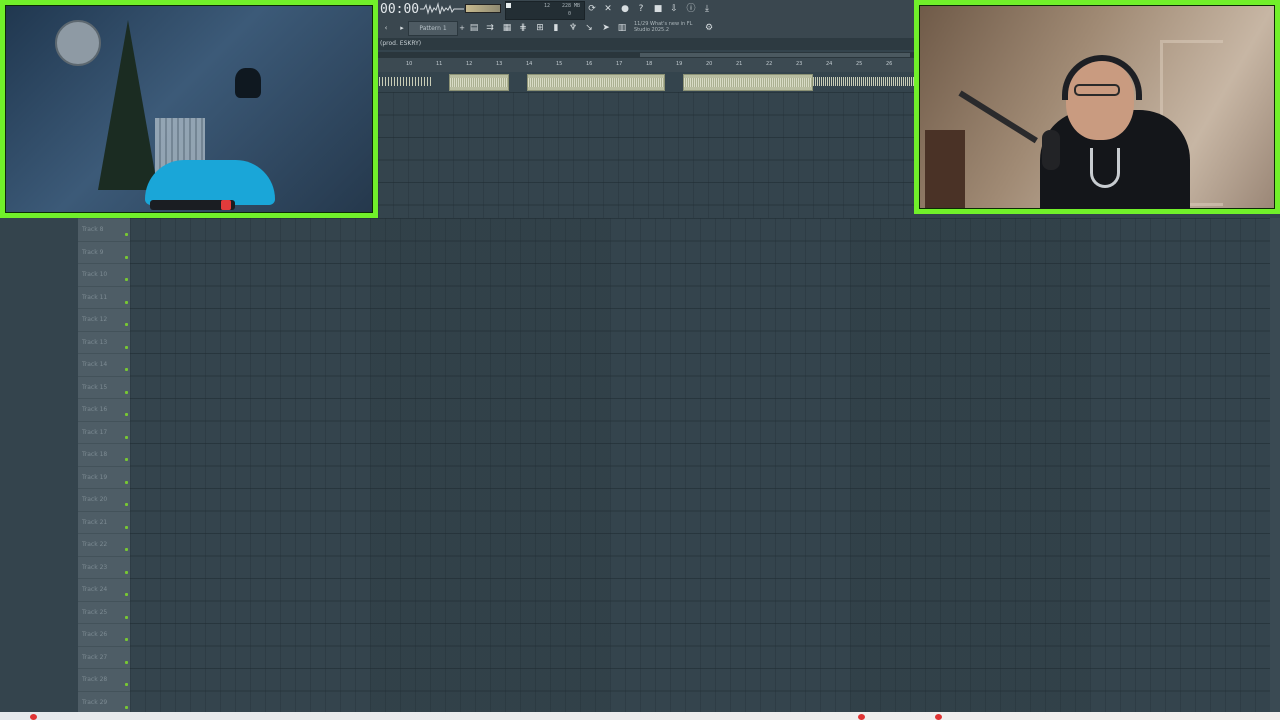 The height and width of the screenshot is (720, 1280). I want to click on scrollbar-thumb, so click(775, 55).